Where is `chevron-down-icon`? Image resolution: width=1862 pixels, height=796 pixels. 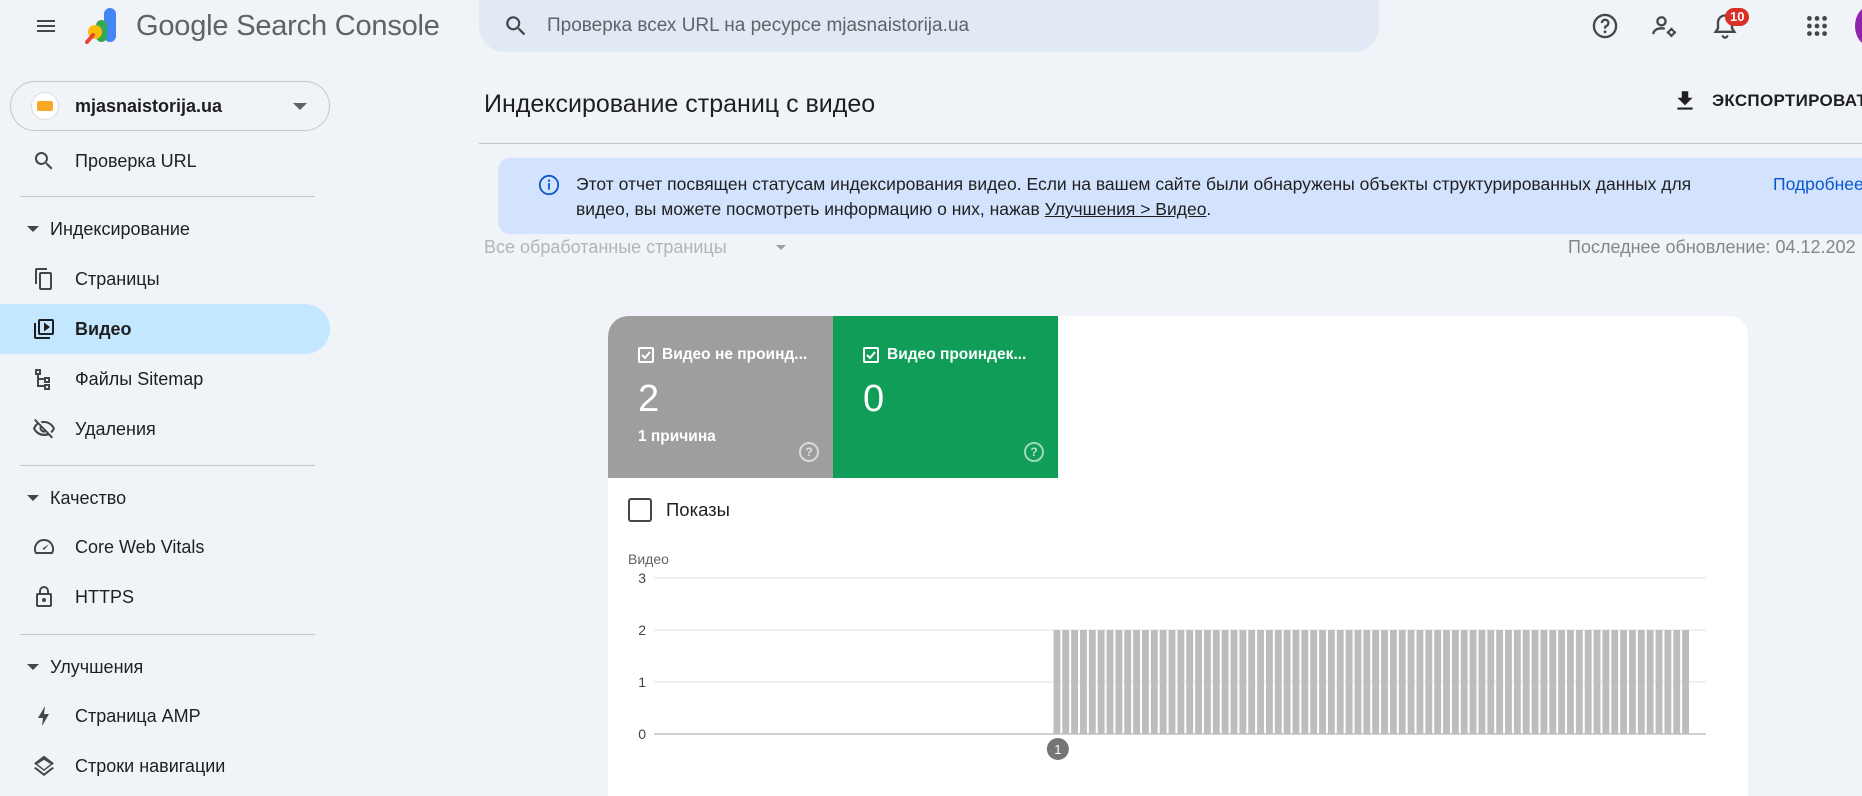 chevron-down-icon is located at coordinates (300, 106).